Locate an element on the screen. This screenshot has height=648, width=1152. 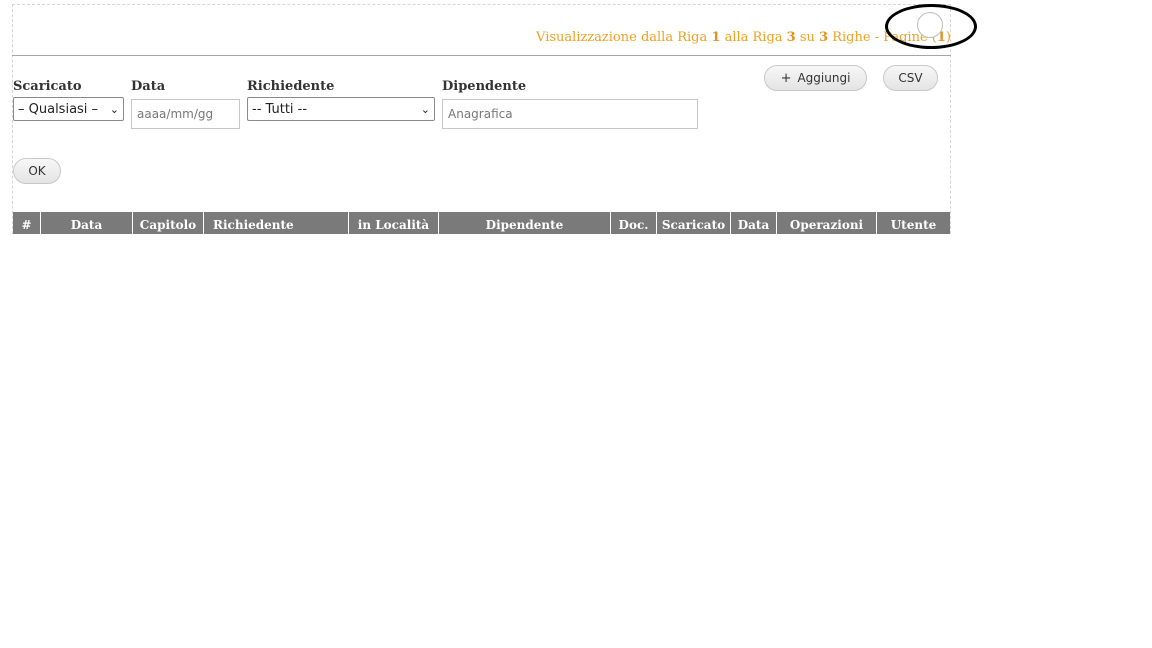
ok-button: OK is located at coordinates (37, 171).